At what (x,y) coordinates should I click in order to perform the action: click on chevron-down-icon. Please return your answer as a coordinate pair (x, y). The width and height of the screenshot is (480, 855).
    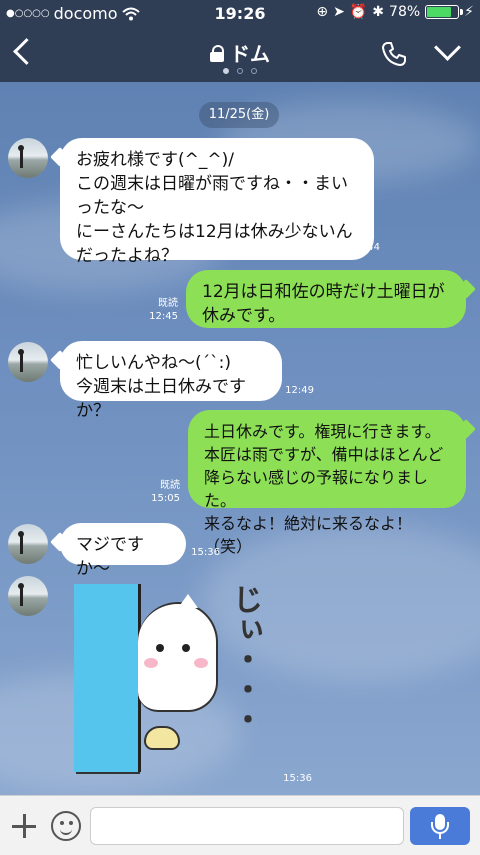
    Looking at the image, I should click on (447, 51).